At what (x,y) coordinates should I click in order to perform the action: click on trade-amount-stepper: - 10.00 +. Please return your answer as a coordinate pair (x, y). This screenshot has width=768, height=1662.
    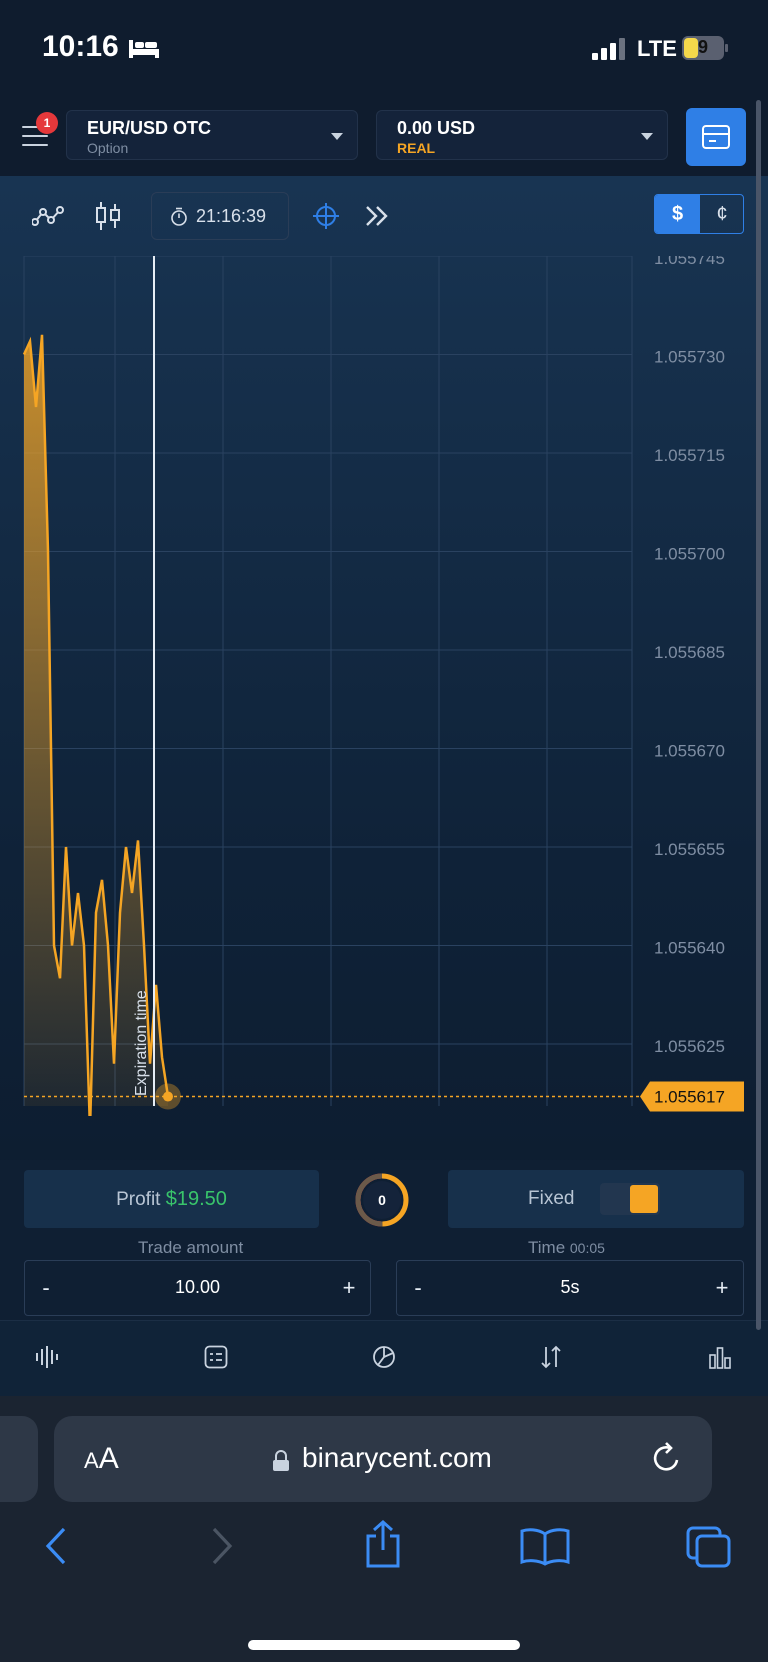
    Looking at the image, I should click on (197, 1288).